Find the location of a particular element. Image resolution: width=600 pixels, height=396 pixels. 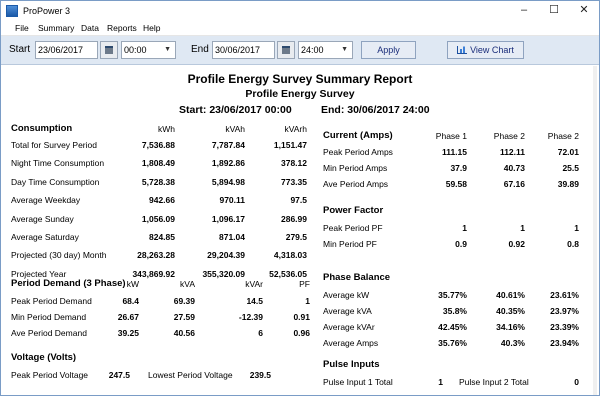

window-title: ProPower 3 is located at coordinates (47, 11).